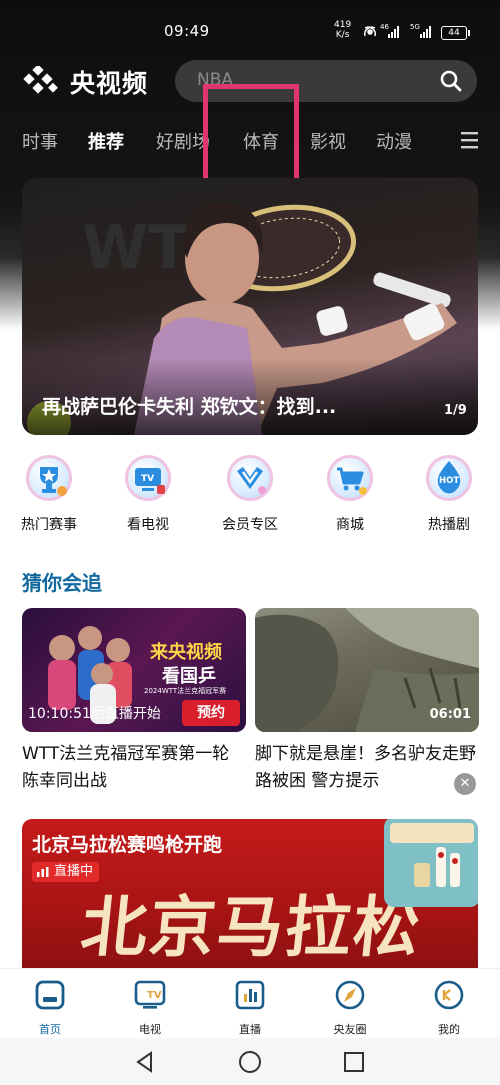  What do you see at coordinates (211, 713) in the screenshot?
I see `book-button: 预约` at bounding box center [211, 713].